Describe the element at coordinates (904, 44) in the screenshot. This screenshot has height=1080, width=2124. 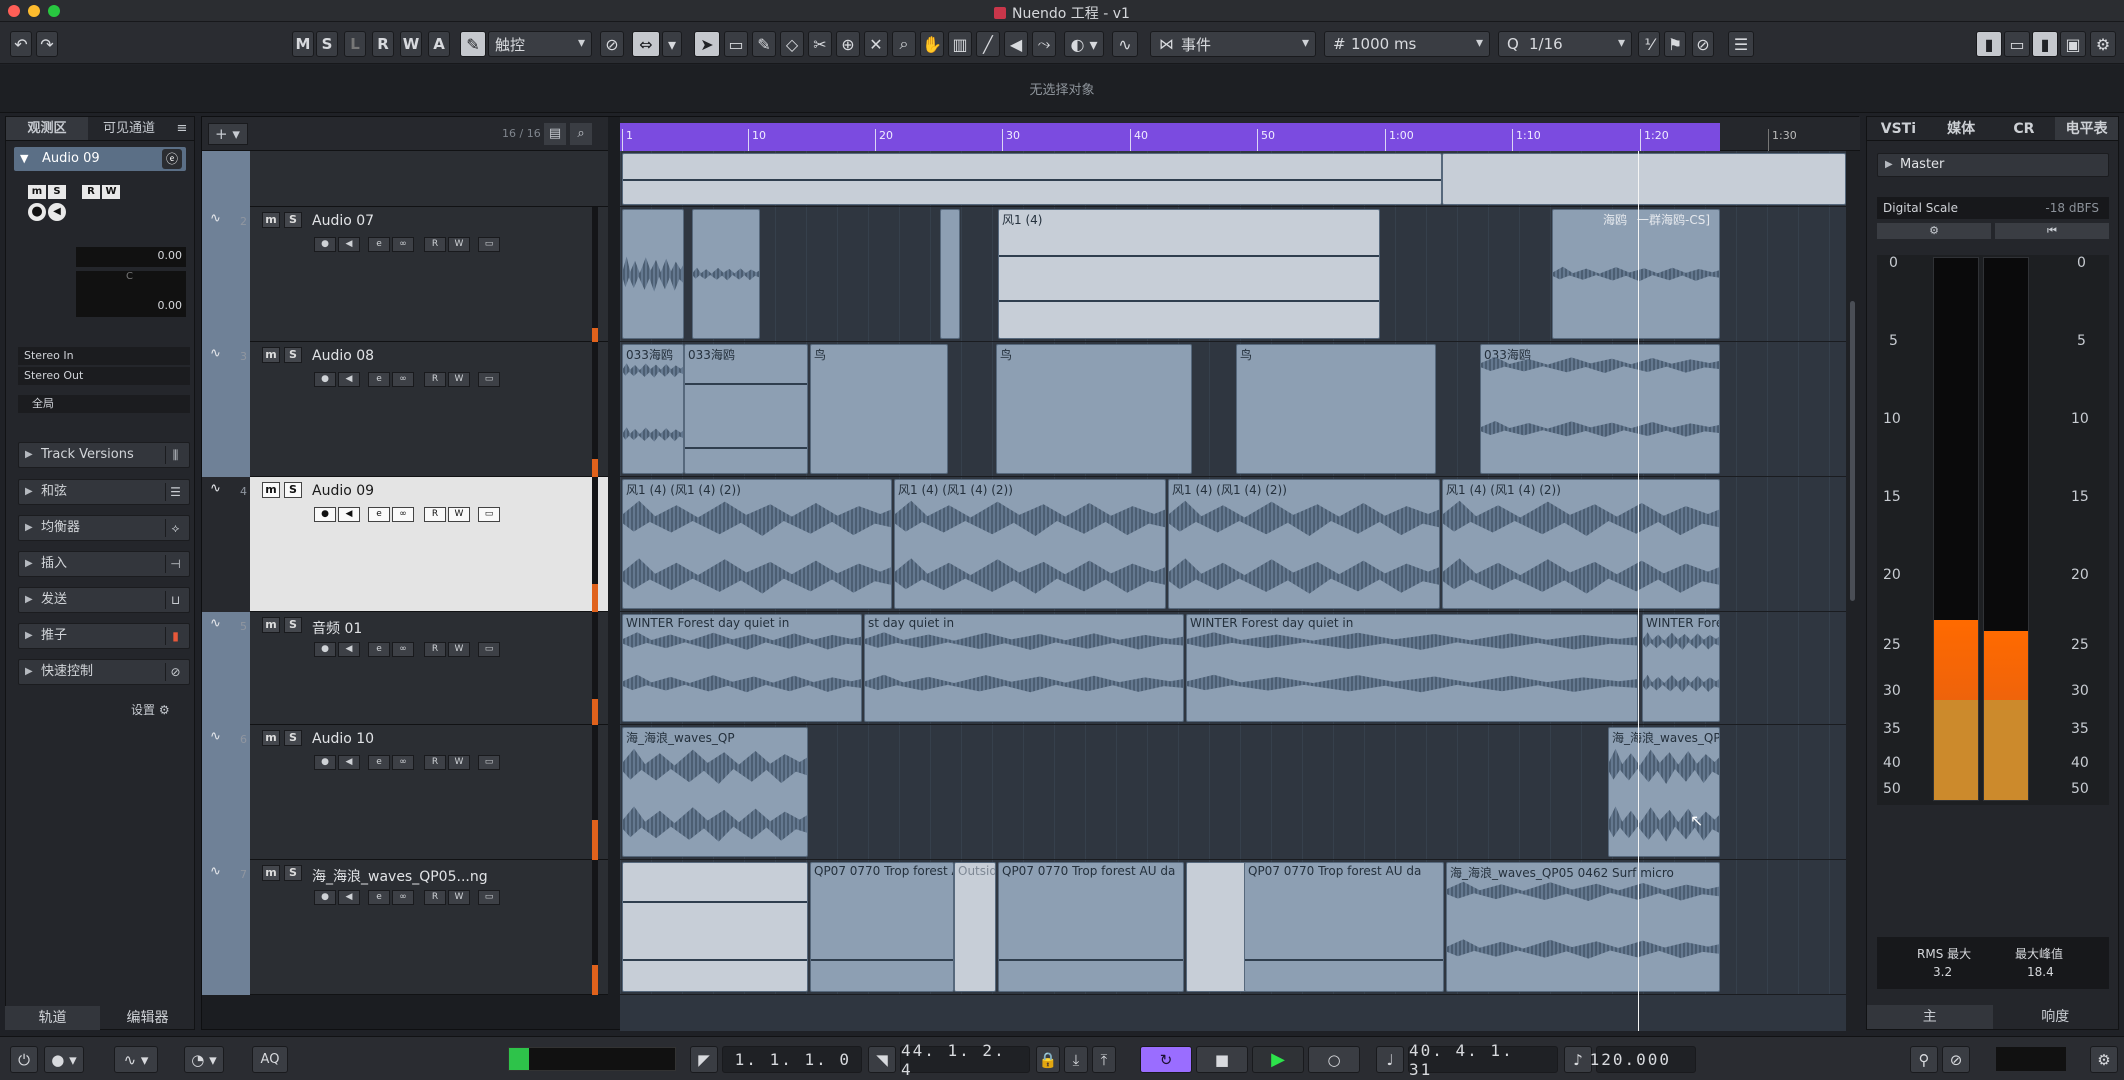
I see `zoom-tool: ⌕` at that location.